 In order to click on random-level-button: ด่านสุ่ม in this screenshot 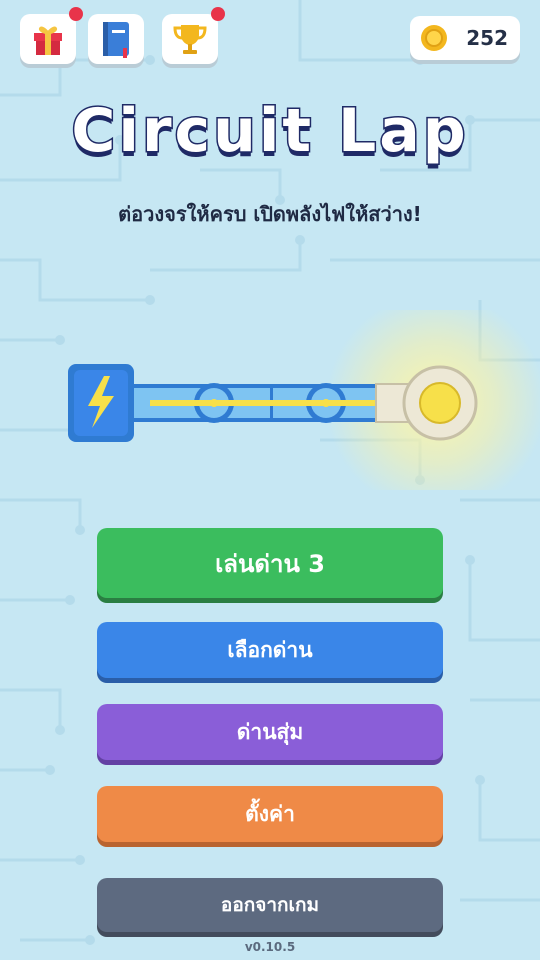, I will do `click(270, 732)`.